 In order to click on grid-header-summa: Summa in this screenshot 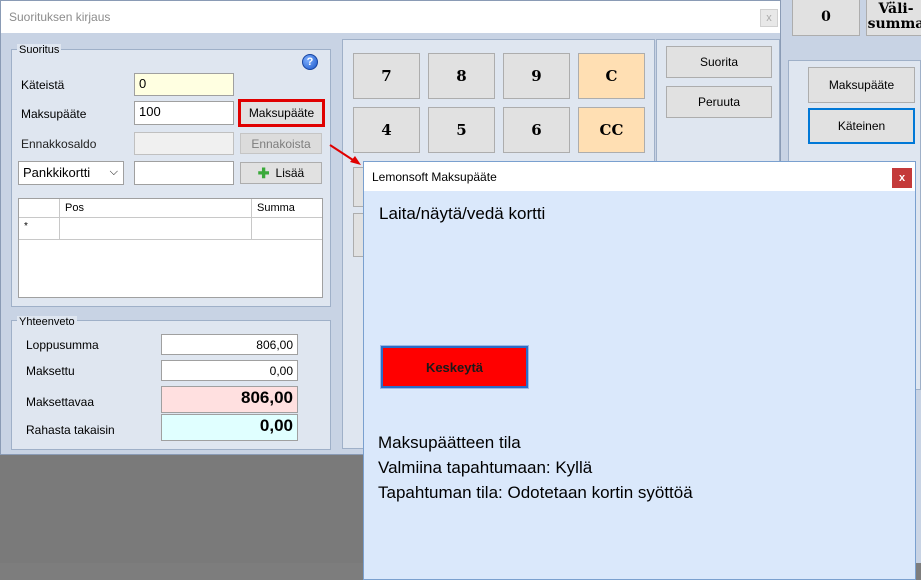, I will do `click(287, 208)`.